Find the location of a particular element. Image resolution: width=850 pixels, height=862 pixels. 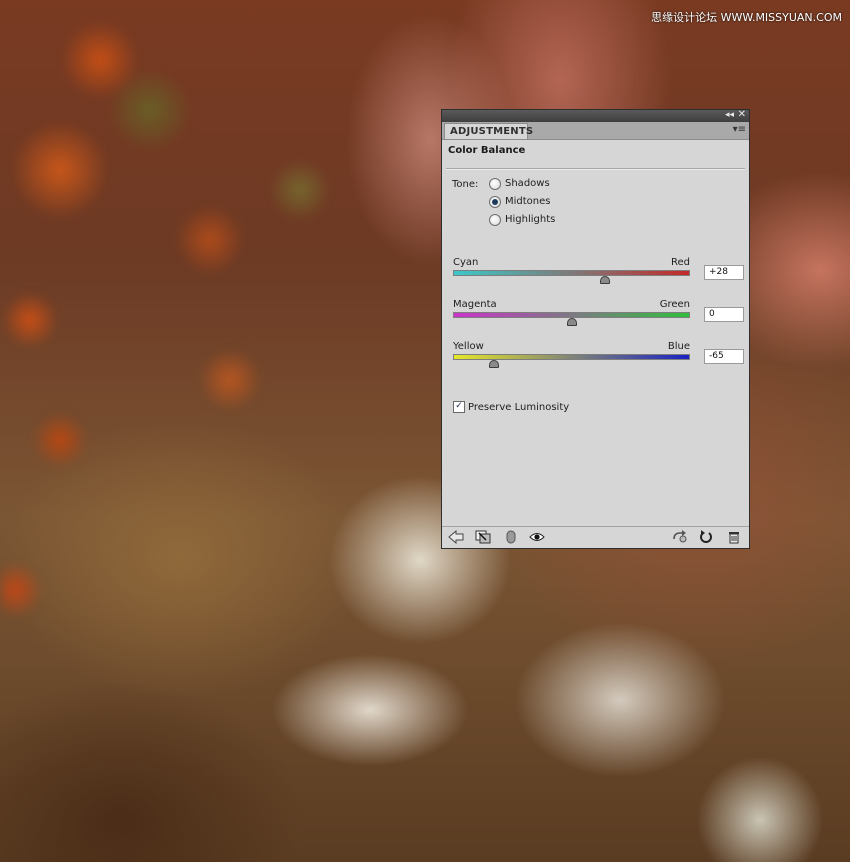

visibility-toggle-icon is located at coordinates (511, 537).